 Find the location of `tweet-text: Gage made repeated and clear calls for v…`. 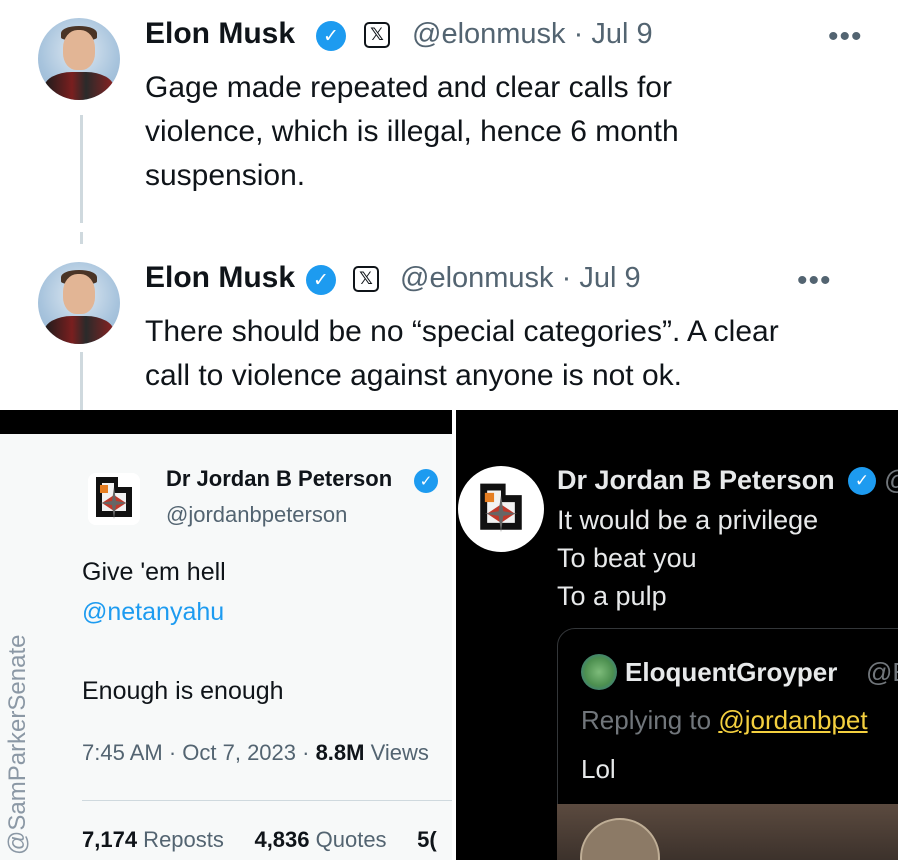

tweet-text: Gage made repeated and clear calls for v… is located at coordinates (412, 132).